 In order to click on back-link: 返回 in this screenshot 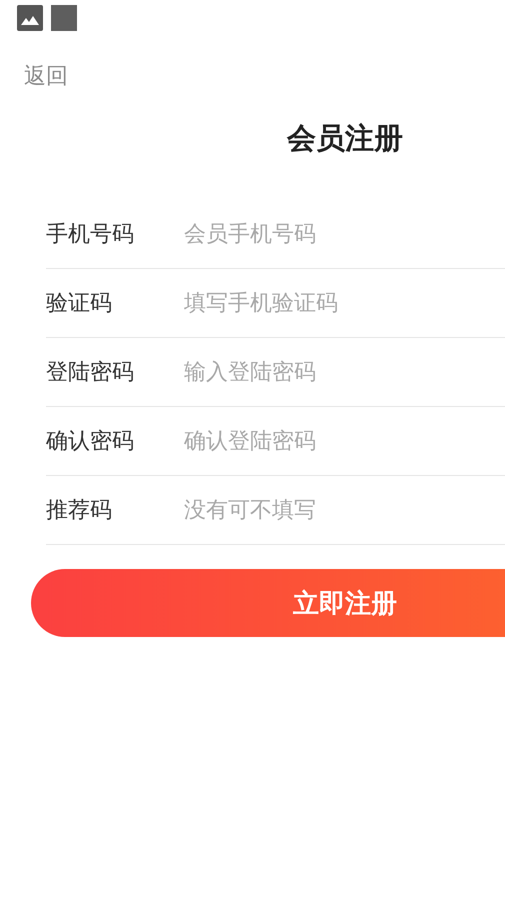, I will do `click(46, 76)`.